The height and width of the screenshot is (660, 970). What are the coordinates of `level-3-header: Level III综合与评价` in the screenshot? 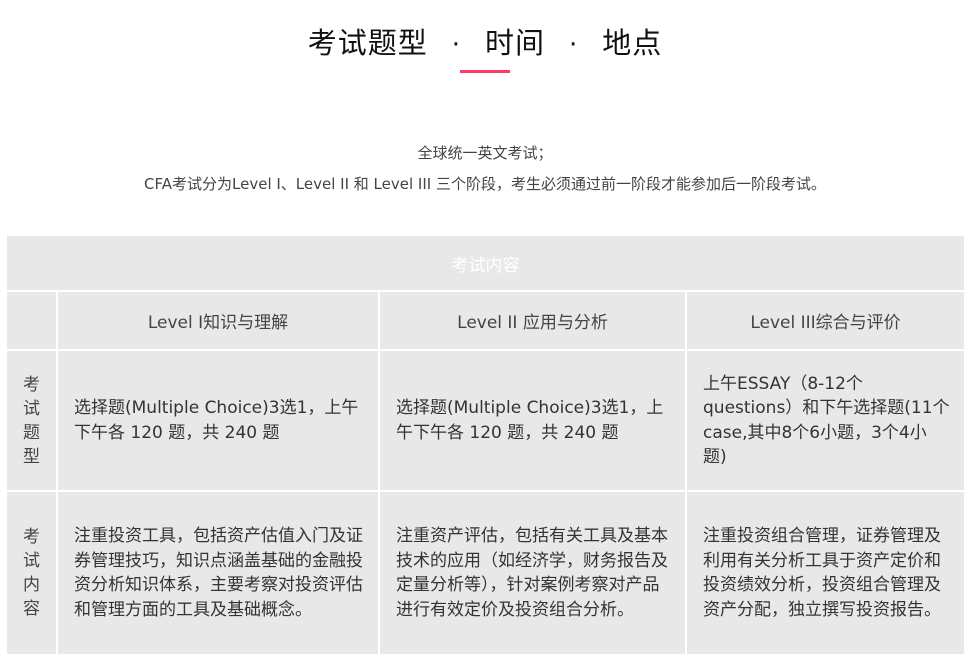 It's located at (825, 320).